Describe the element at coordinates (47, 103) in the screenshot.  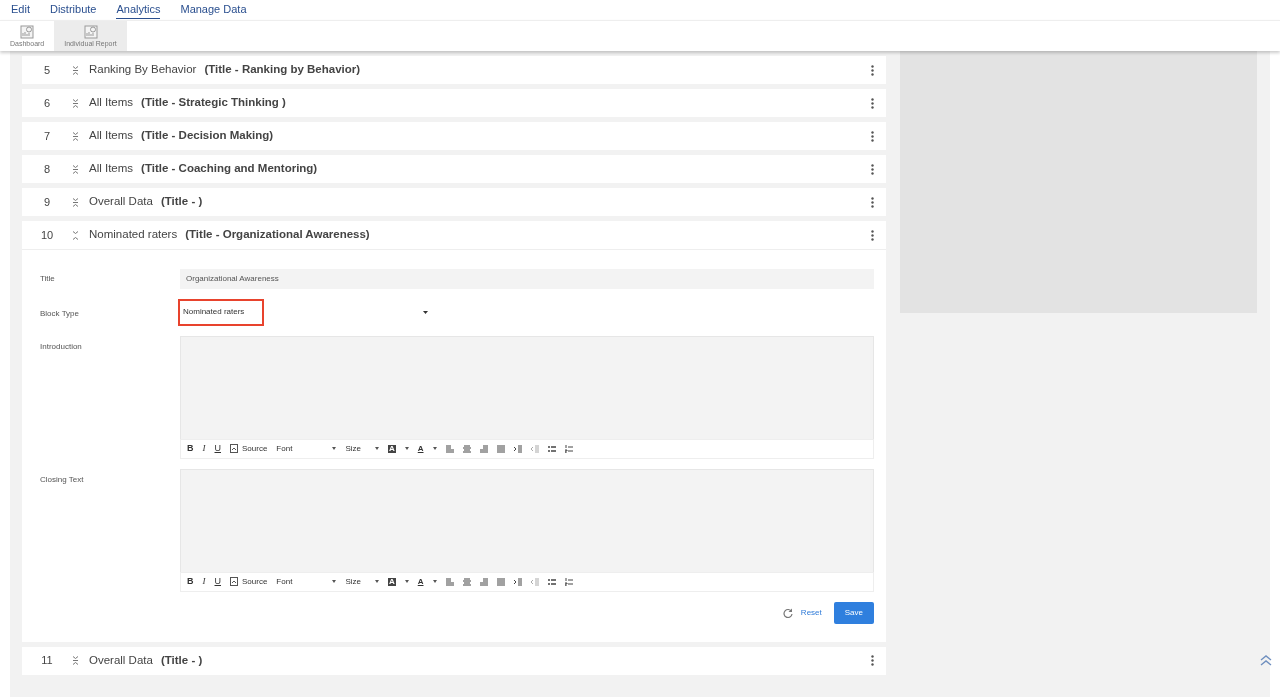
I see `block-number: 6` at that location.